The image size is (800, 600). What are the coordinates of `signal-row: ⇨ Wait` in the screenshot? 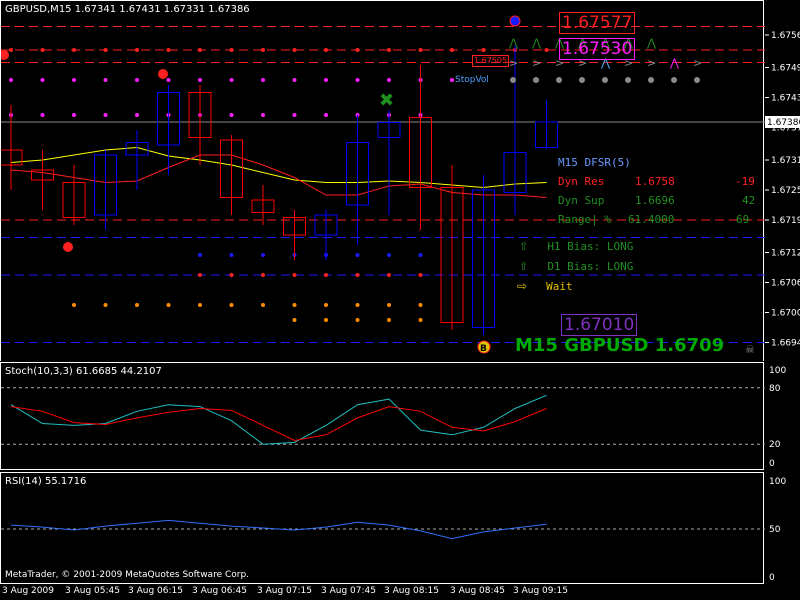 It's located at (545, 284).